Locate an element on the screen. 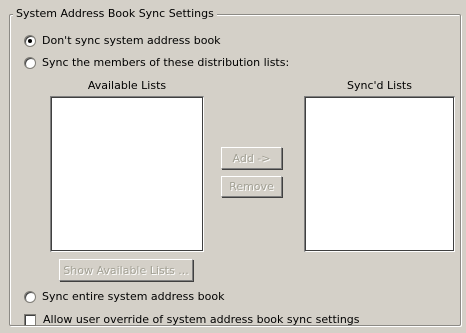 The width and height of the screenshot is (466, 333). add-button: Add -> is located at coordinates (251, 158).